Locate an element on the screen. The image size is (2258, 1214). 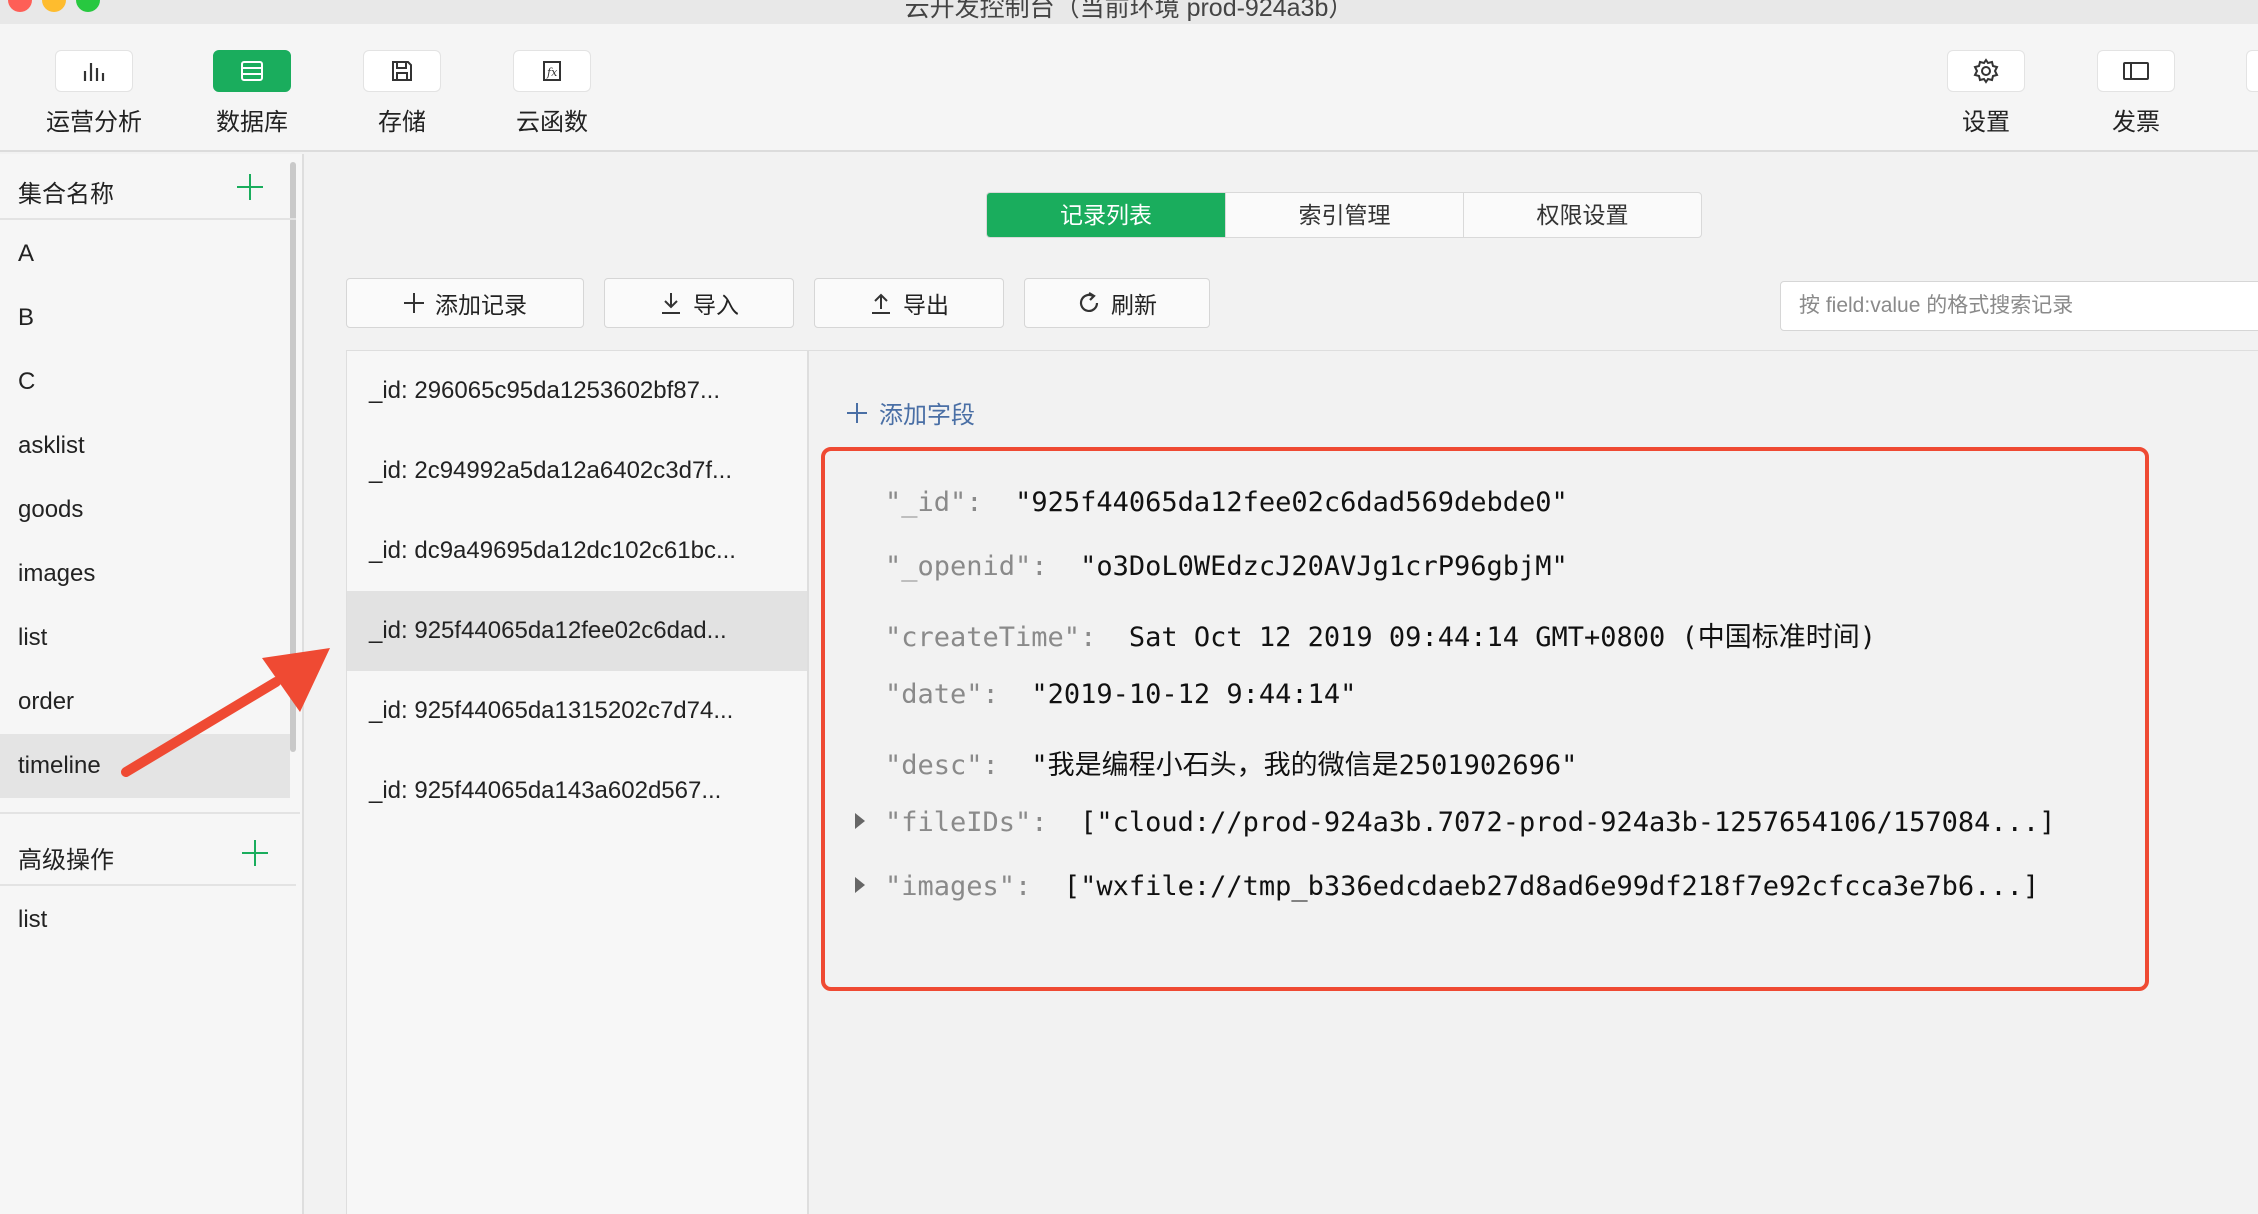
annotation-arrow-icon is located at coordinates (225, 712).